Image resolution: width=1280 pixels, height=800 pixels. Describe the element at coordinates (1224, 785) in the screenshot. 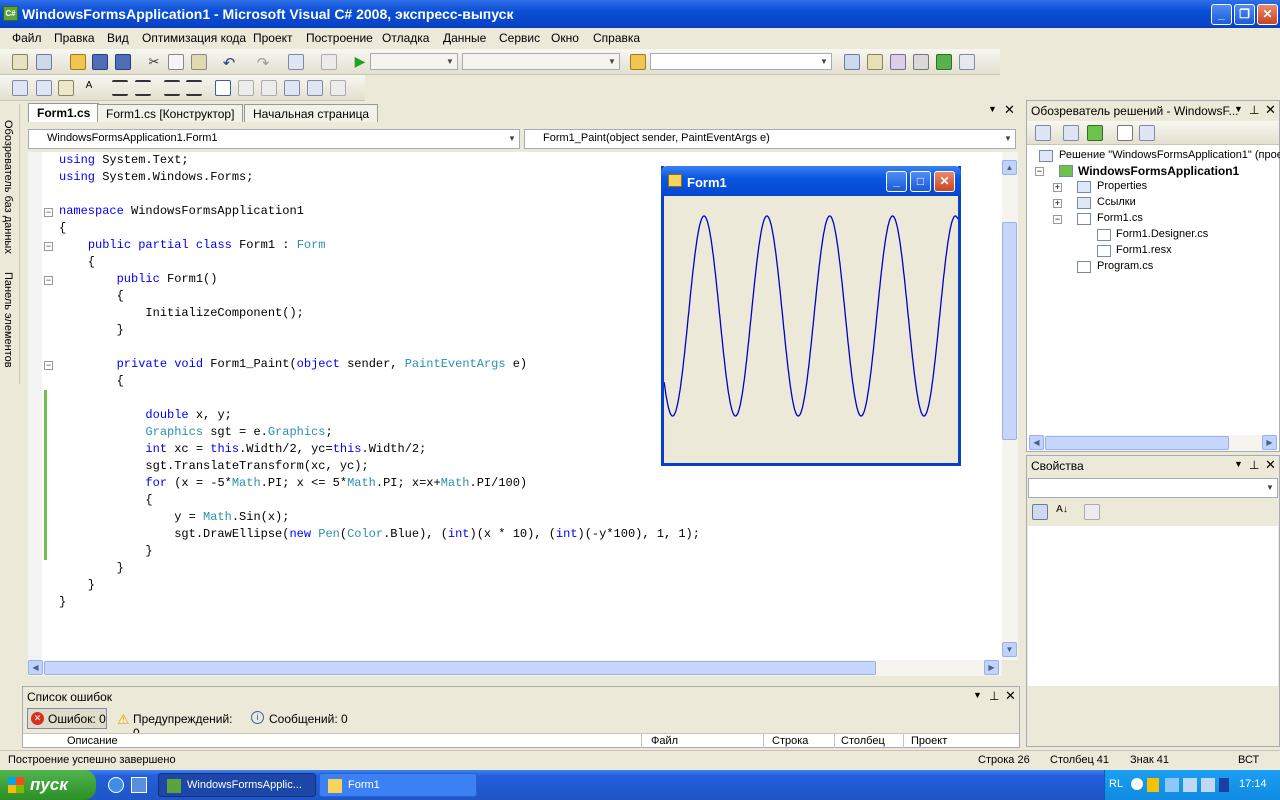

I see `usb-icon` at that location.